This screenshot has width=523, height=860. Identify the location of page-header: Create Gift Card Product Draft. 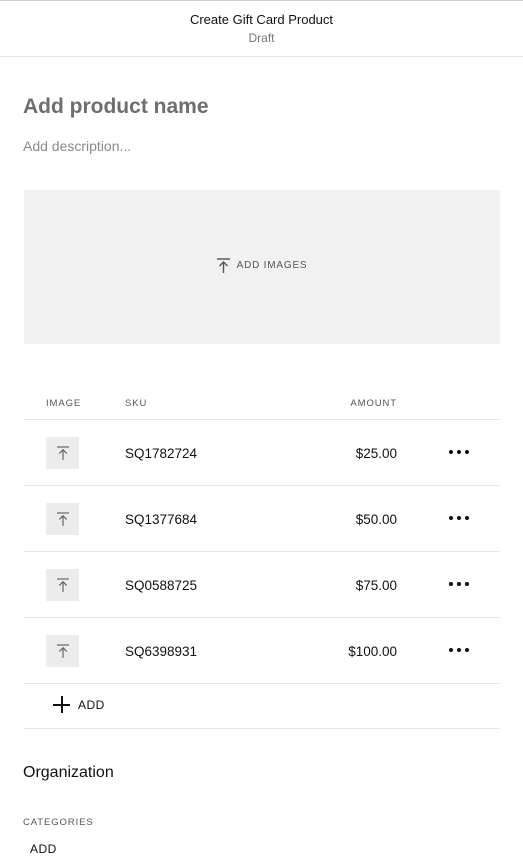
(261, 28).